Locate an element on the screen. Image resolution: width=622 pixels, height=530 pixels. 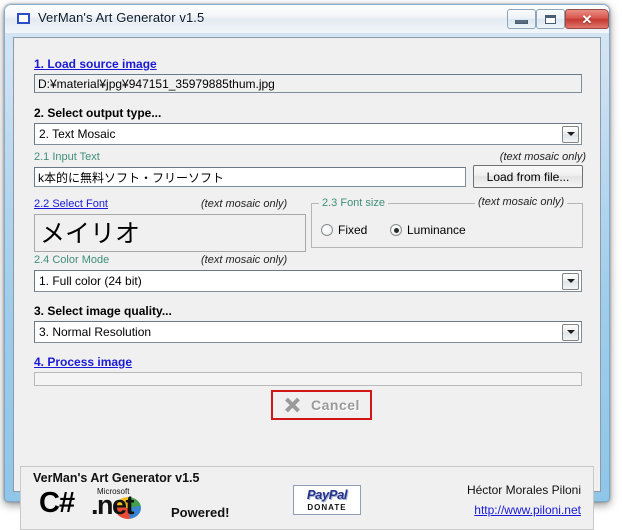
input-text-hint: (text mosaic only) is located at coordinates (542, 157).